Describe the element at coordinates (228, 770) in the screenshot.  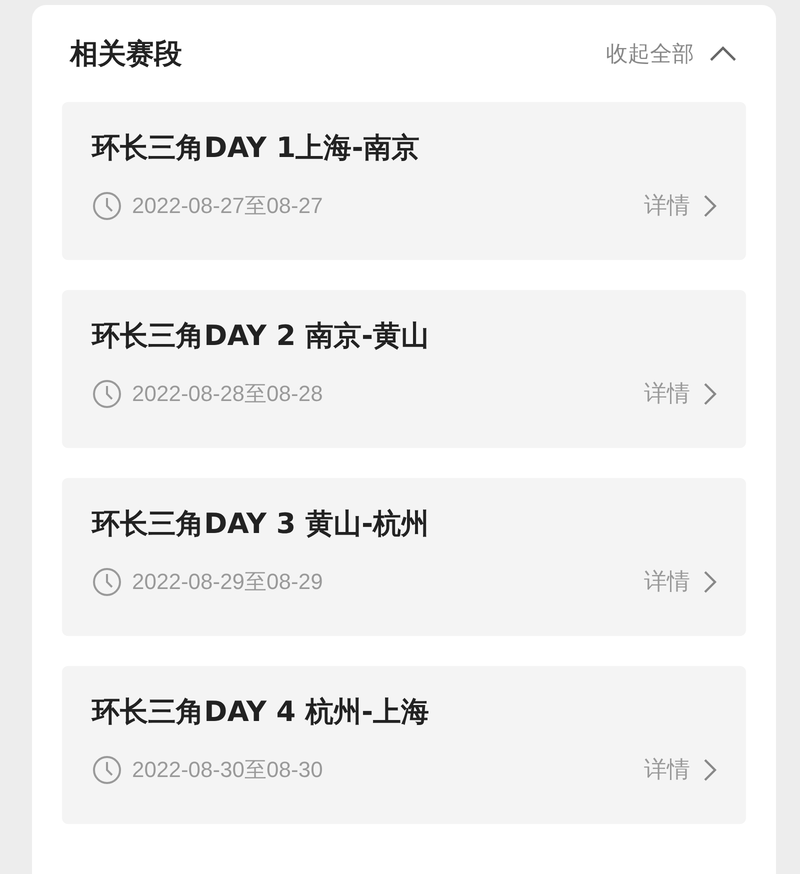
I see `stage-date: 2022-08-30至08-30` at that location.